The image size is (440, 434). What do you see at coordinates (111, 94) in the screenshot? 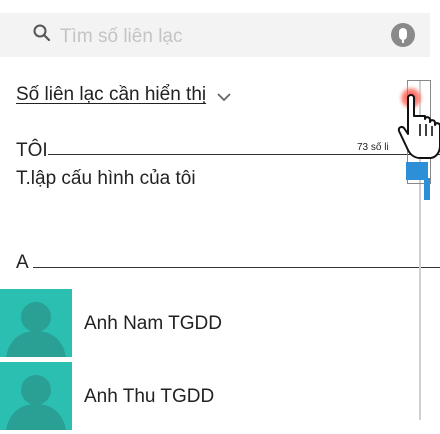
I see `filter-label: Số liên lạc cần hiển thị` at bounding box center [111, 94].